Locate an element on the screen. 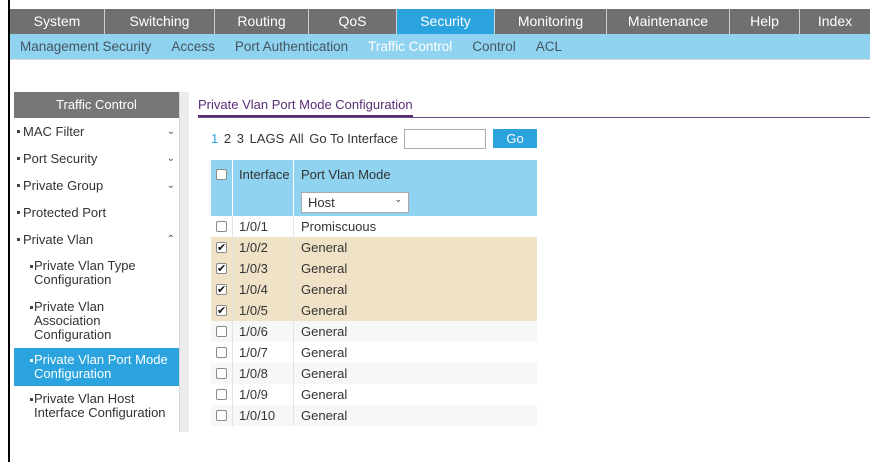  sidebar-item-mac-filter: MAC Filter ⌄ is located at coordinates (96, 131).